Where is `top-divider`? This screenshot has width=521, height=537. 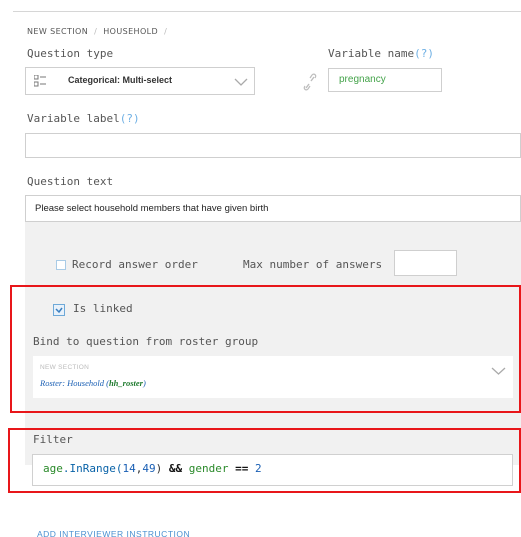
top-divider is located at coordinates (267, 11).